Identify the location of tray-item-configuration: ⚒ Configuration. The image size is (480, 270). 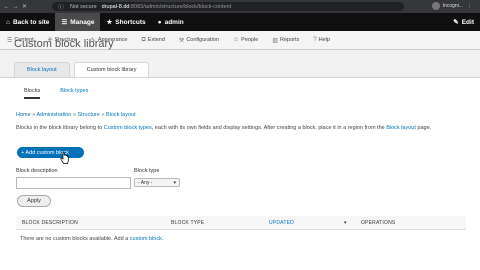
(199, 40).